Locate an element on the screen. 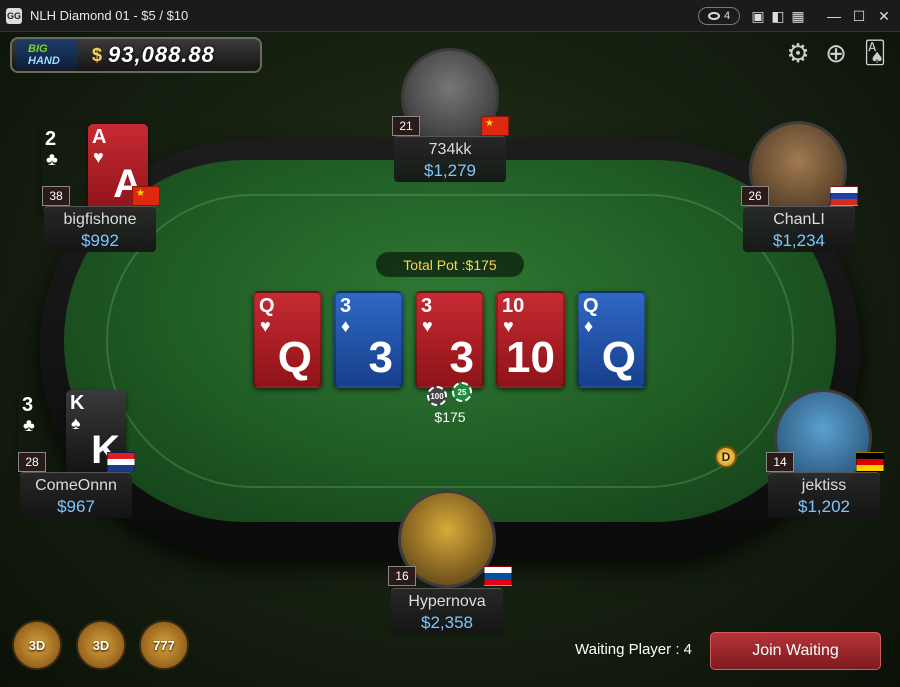 The image size is (900, 687). board-card: 3 ♥ 3 is located at coordinates (449, 339).